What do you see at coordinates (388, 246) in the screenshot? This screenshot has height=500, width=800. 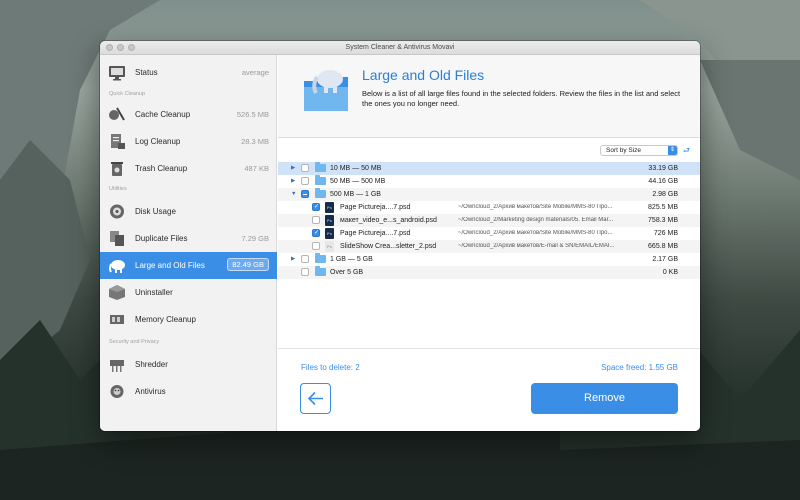 I see `row-name: SlideShow Crea...sletter_2.psd` at bounding box center [388, 246].